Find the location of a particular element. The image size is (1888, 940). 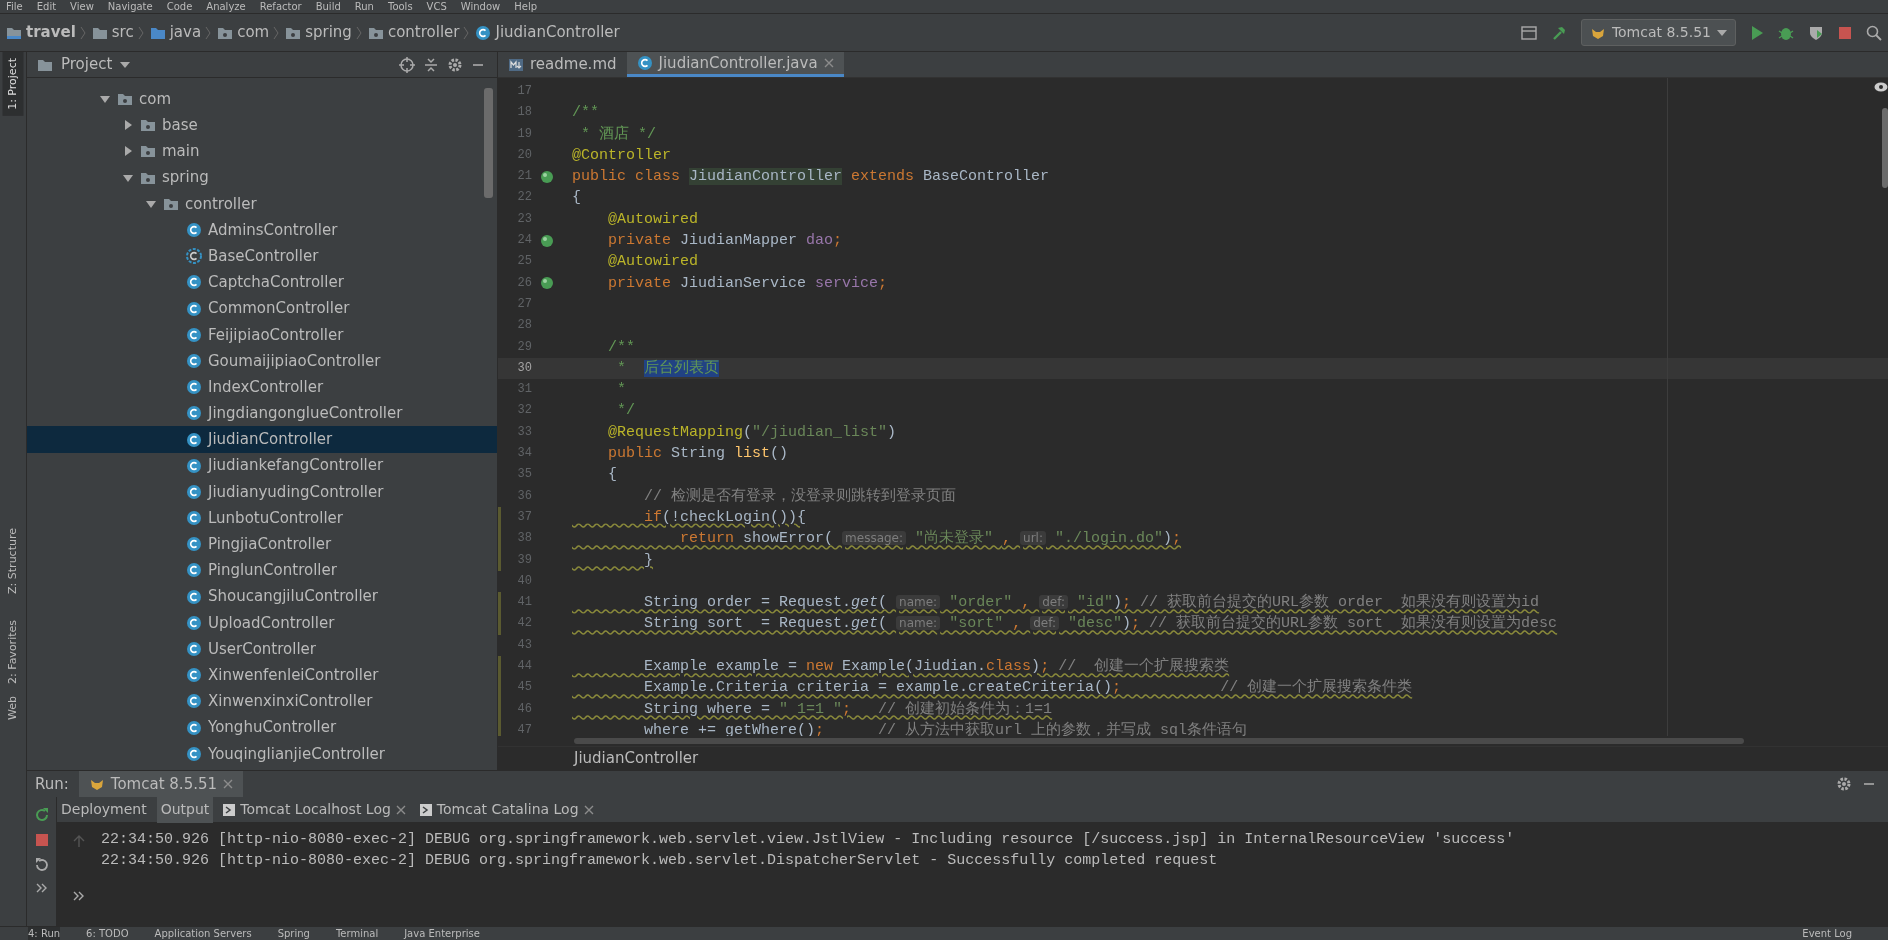

run-icon is located at coordinates (1757, 32).